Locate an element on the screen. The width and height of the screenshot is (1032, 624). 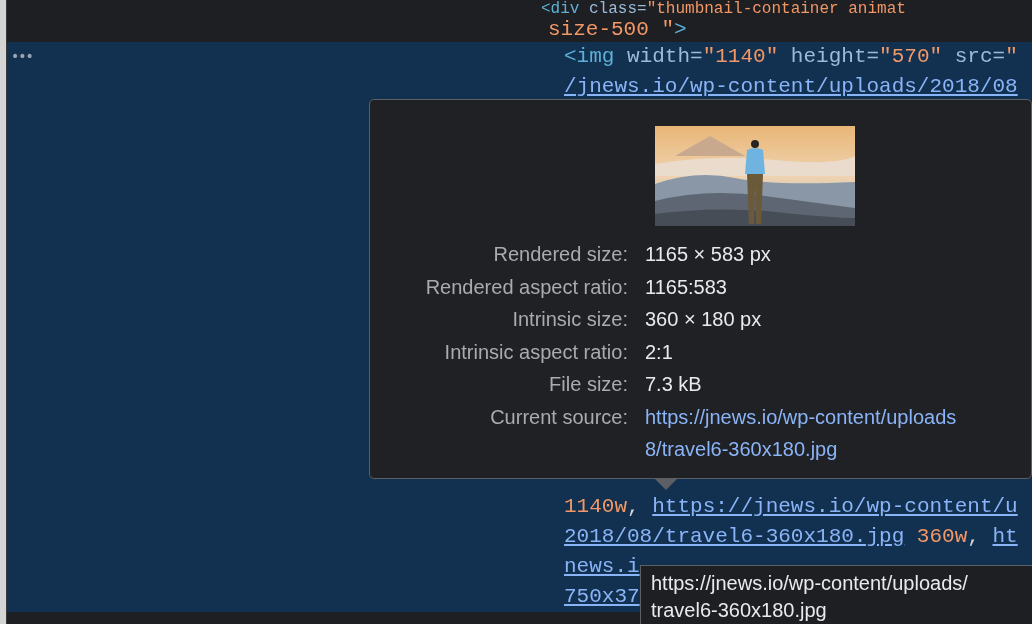
property-label: File size: is located at coordinates (588, 384).